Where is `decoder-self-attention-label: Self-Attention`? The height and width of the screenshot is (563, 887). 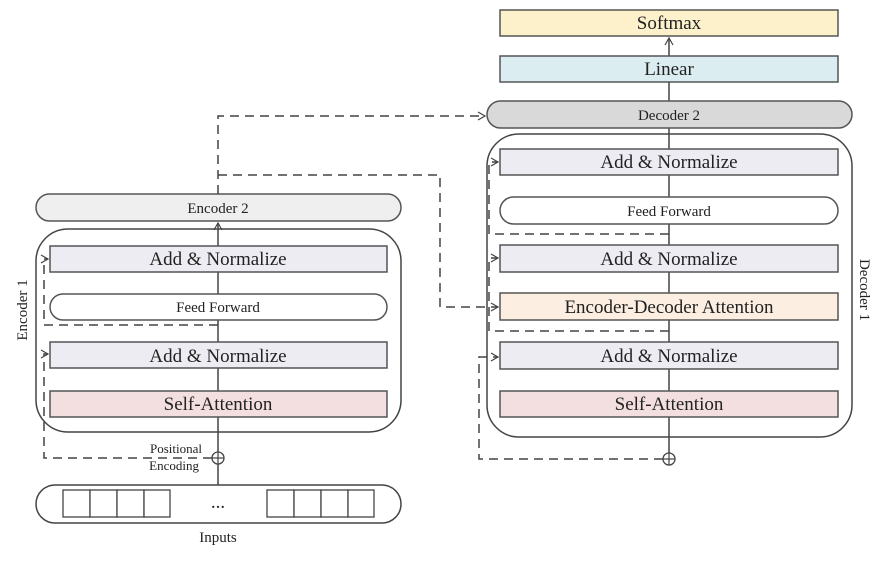 decoder-self-attention-label: Self-Attention is located at coordinates (669, 404).